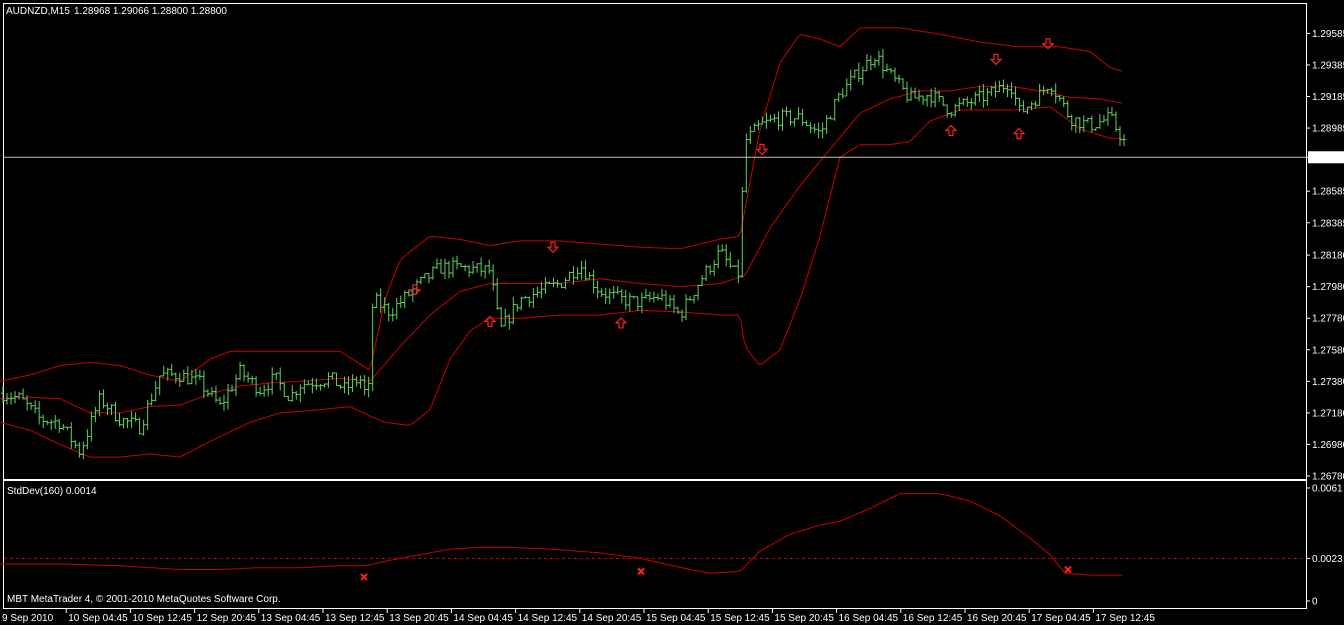 The height and width of the screenshot is (625, 1344). What do you see at coordinates (1327, 559) in the screenshot?
I see `indicator-tick-label: 0.0023` at bounding box center [1327, 559].